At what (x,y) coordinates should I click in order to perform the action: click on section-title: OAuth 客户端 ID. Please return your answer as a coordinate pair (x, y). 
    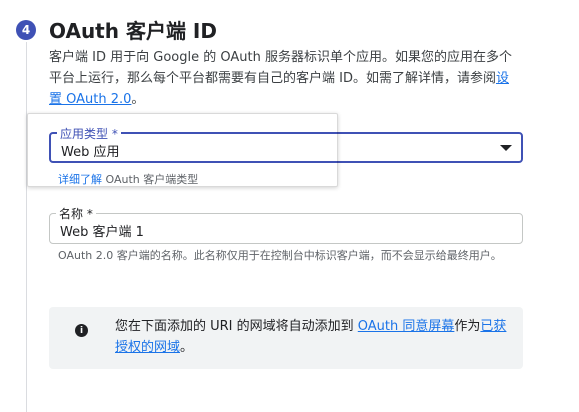
    Looking at the image, I should click on (133, 31).